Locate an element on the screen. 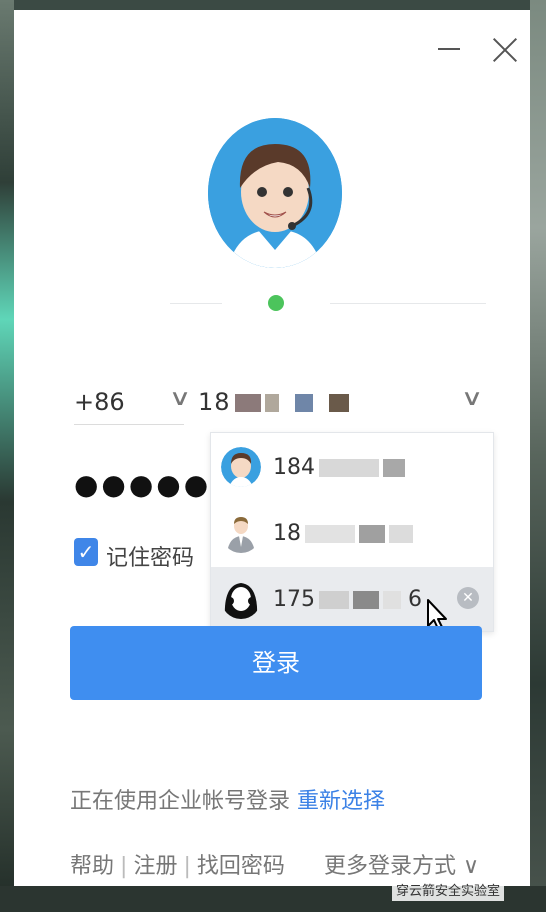 The width and height of the screenshot is (546, 912). desktop-background-right is located at coordinates (538, 456).